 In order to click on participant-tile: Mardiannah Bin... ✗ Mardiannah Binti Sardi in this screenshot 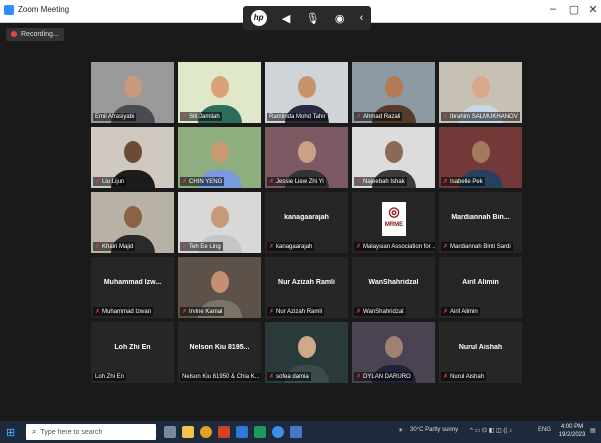, I will do `click(480, 222)`.